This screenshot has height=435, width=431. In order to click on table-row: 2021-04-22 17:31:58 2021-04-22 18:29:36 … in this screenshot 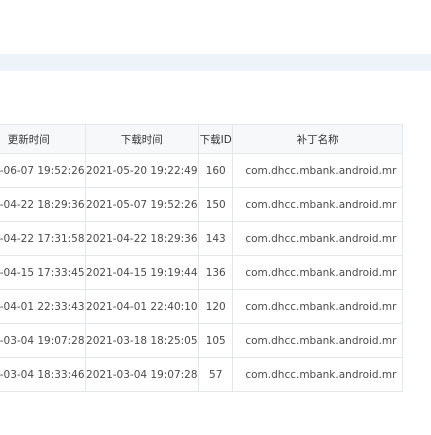, I will do `click(201, 238)`.